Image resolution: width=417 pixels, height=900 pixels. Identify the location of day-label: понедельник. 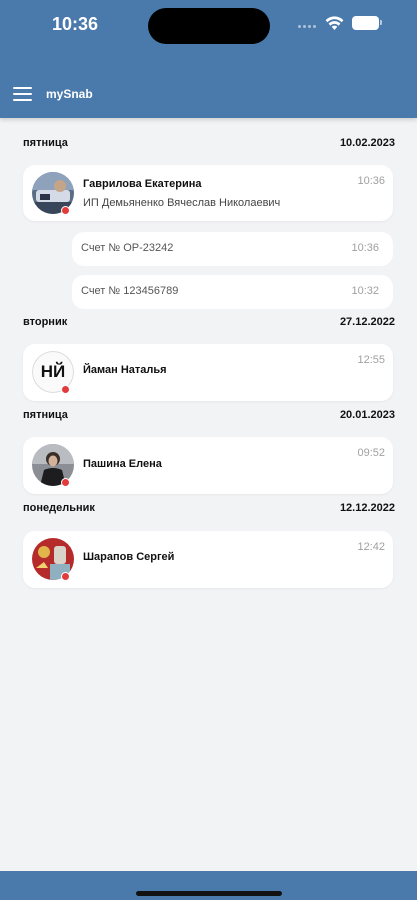
(59, 508).